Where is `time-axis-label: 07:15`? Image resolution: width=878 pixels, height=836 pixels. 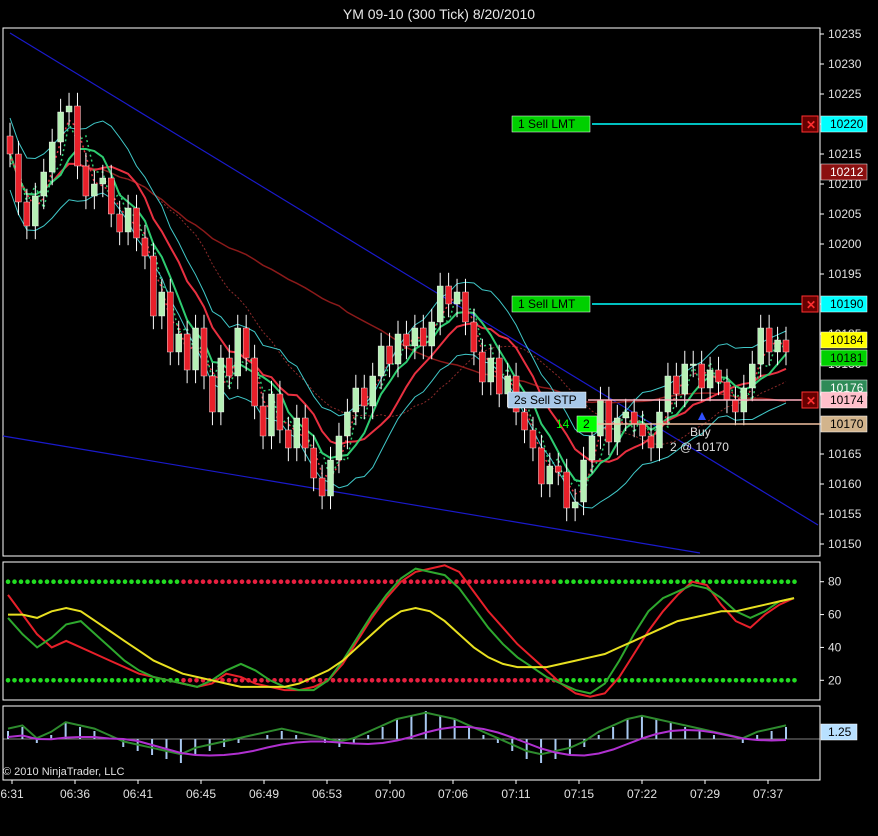
time-axis-label: 07:15 is located at coordinates (579, 794).